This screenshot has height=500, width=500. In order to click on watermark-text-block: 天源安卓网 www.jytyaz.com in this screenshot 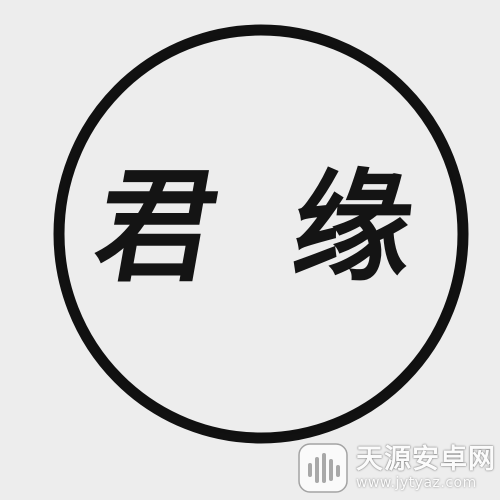, I will do `click(426, 468)`.